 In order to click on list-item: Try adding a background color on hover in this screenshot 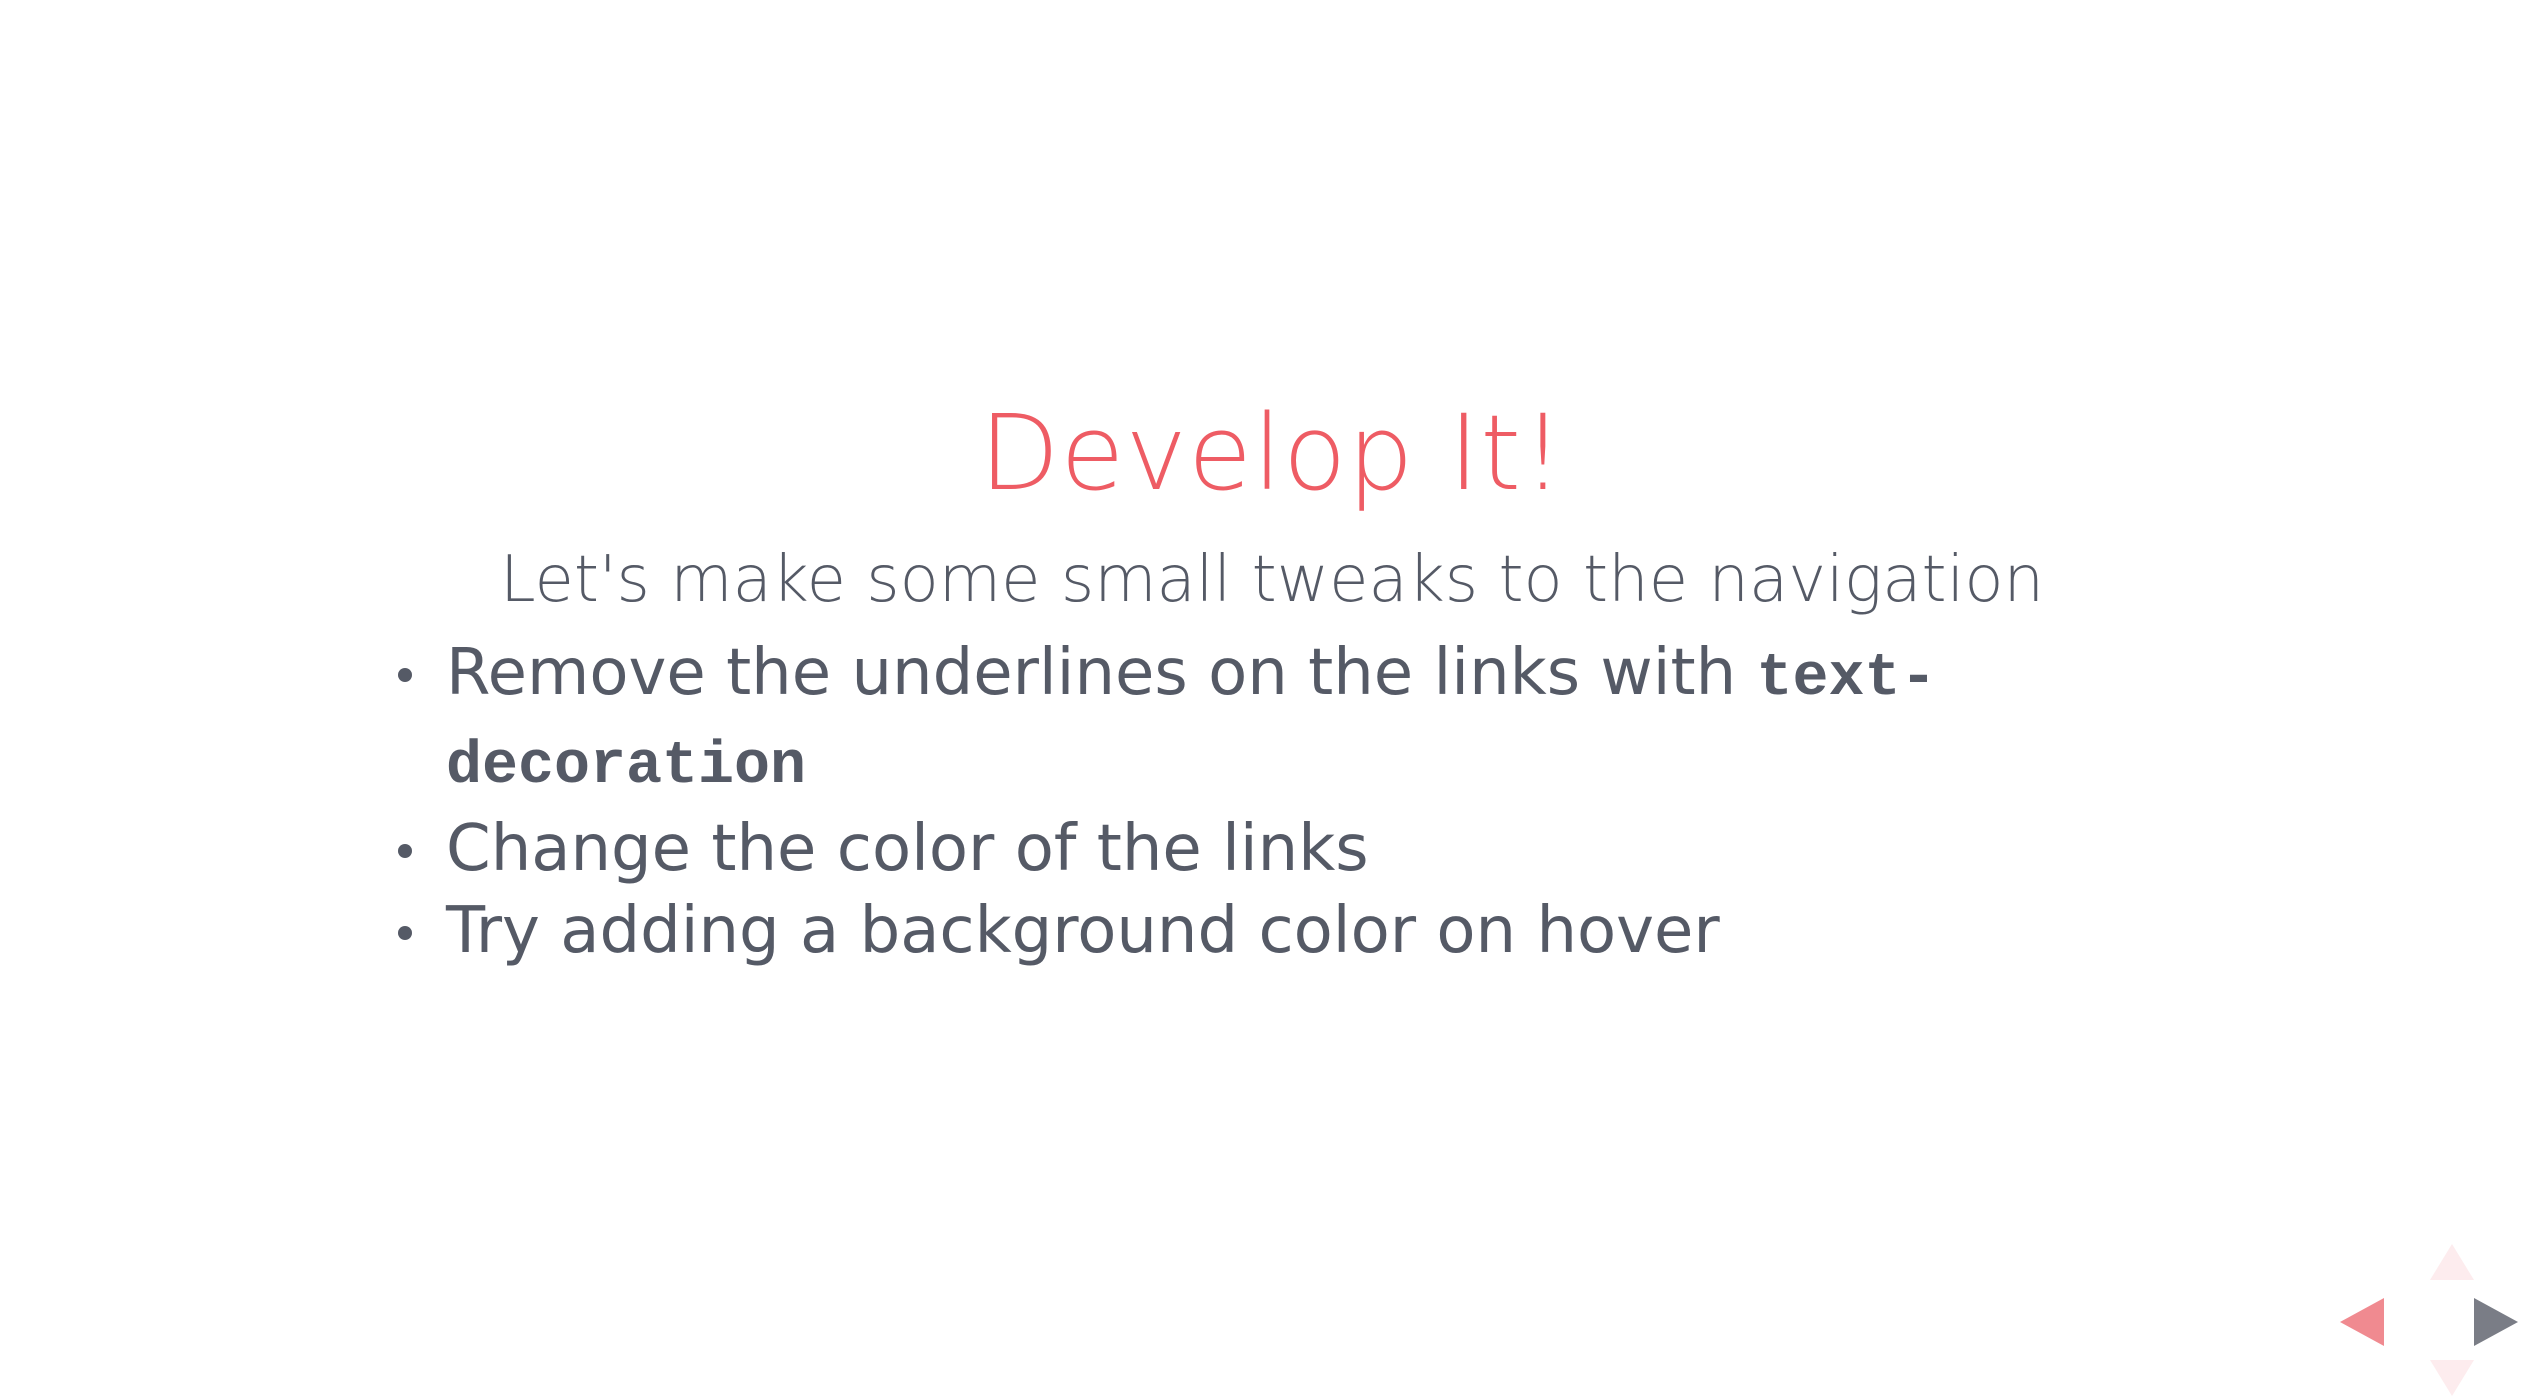, I will do `click(1222, 931)`.